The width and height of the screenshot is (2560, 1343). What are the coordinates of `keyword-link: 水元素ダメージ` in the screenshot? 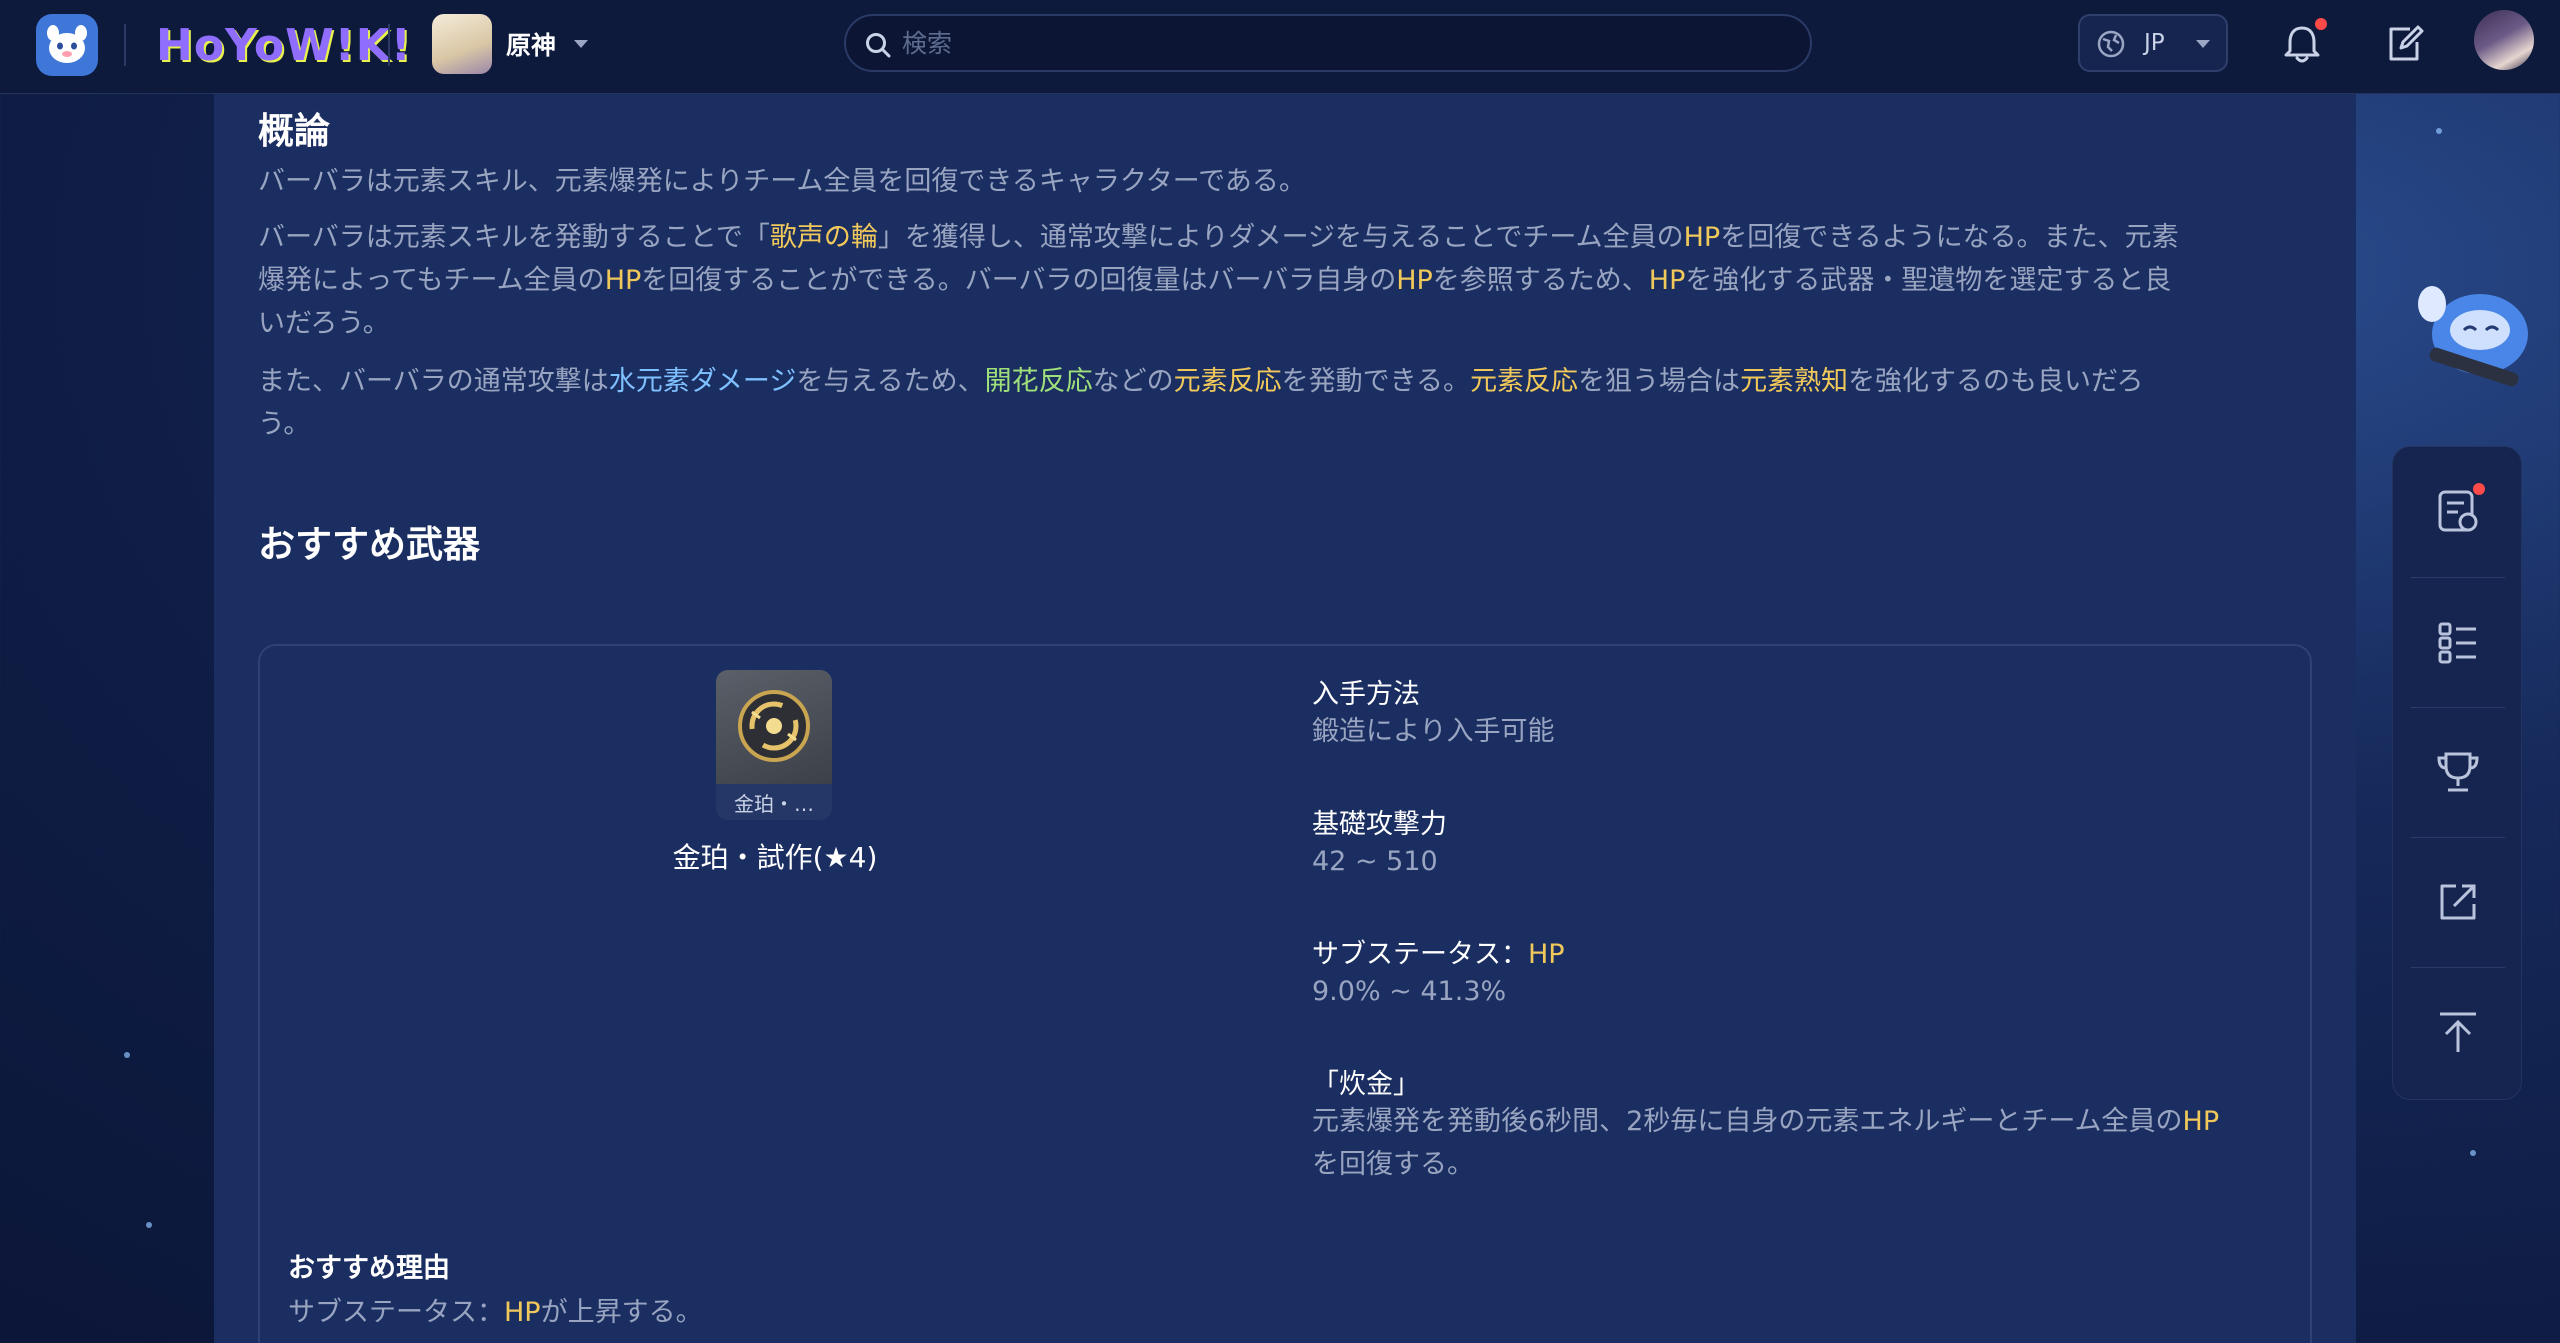 It's located at (703, 381).